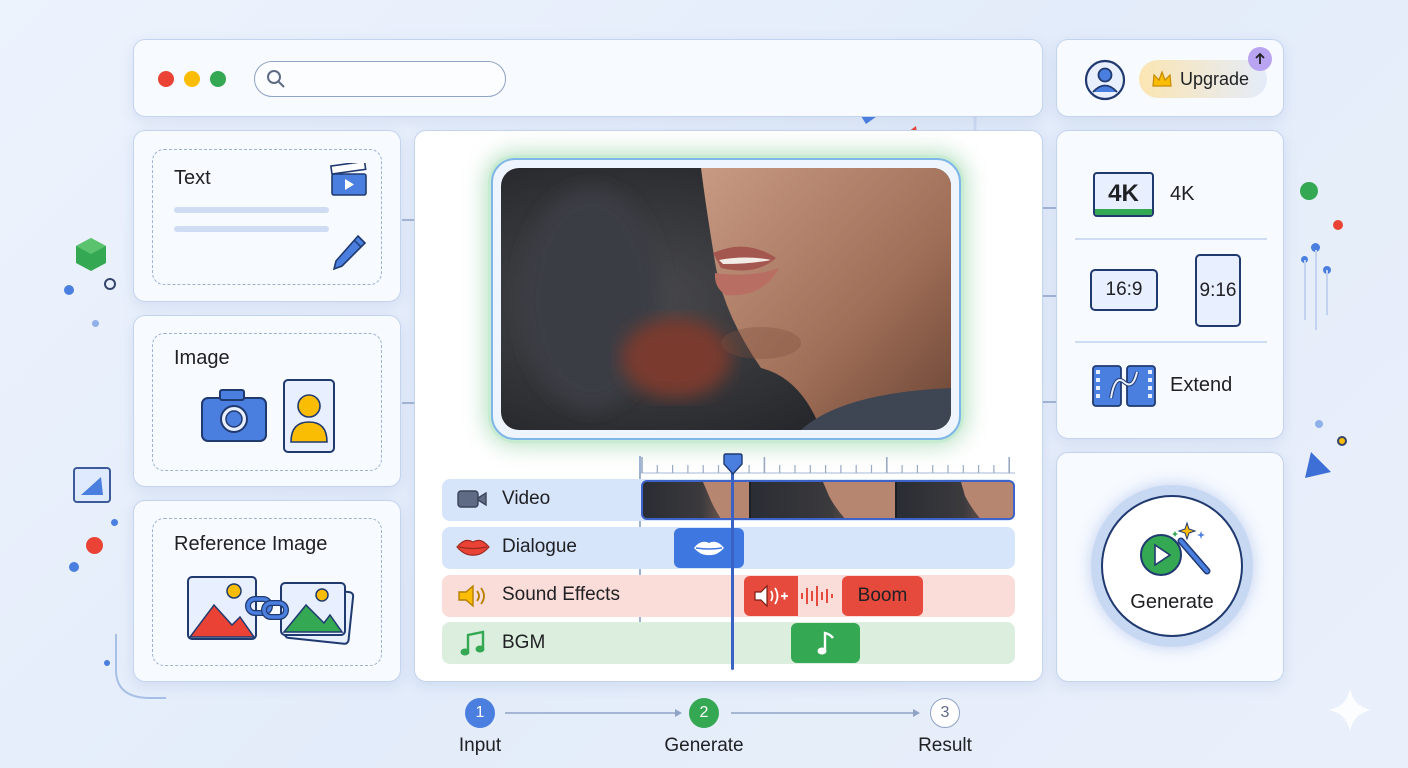 Image resolution: width=1408 pixels, height=768 pixels. I want to click on resolution-4k-badge: 4K, so click(1123, 194).